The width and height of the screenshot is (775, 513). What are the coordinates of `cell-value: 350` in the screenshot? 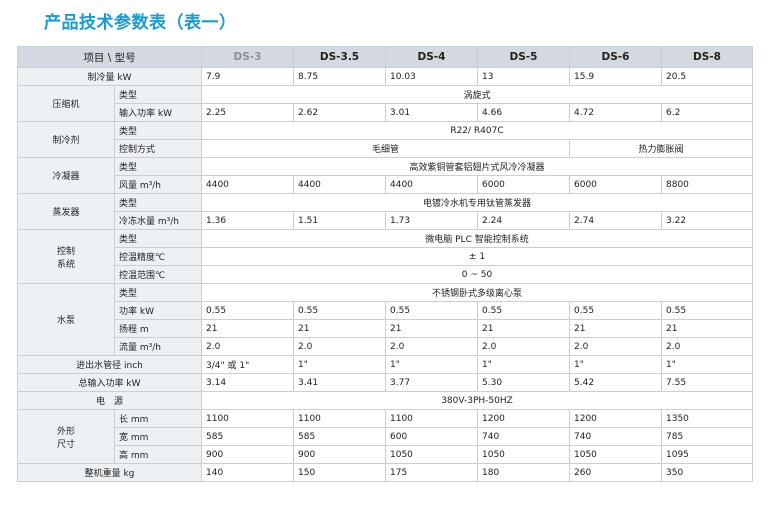 It's located at (707, 472).